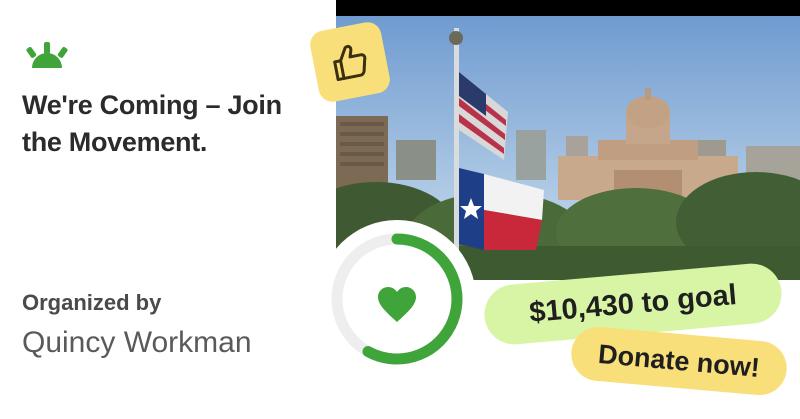 The width and height of the screenshot is (800, 419). Describe the element at coordinates (152, 123) in the screenshot. I see `campaign-title: We're Coming – Join the Movement.` at that location.